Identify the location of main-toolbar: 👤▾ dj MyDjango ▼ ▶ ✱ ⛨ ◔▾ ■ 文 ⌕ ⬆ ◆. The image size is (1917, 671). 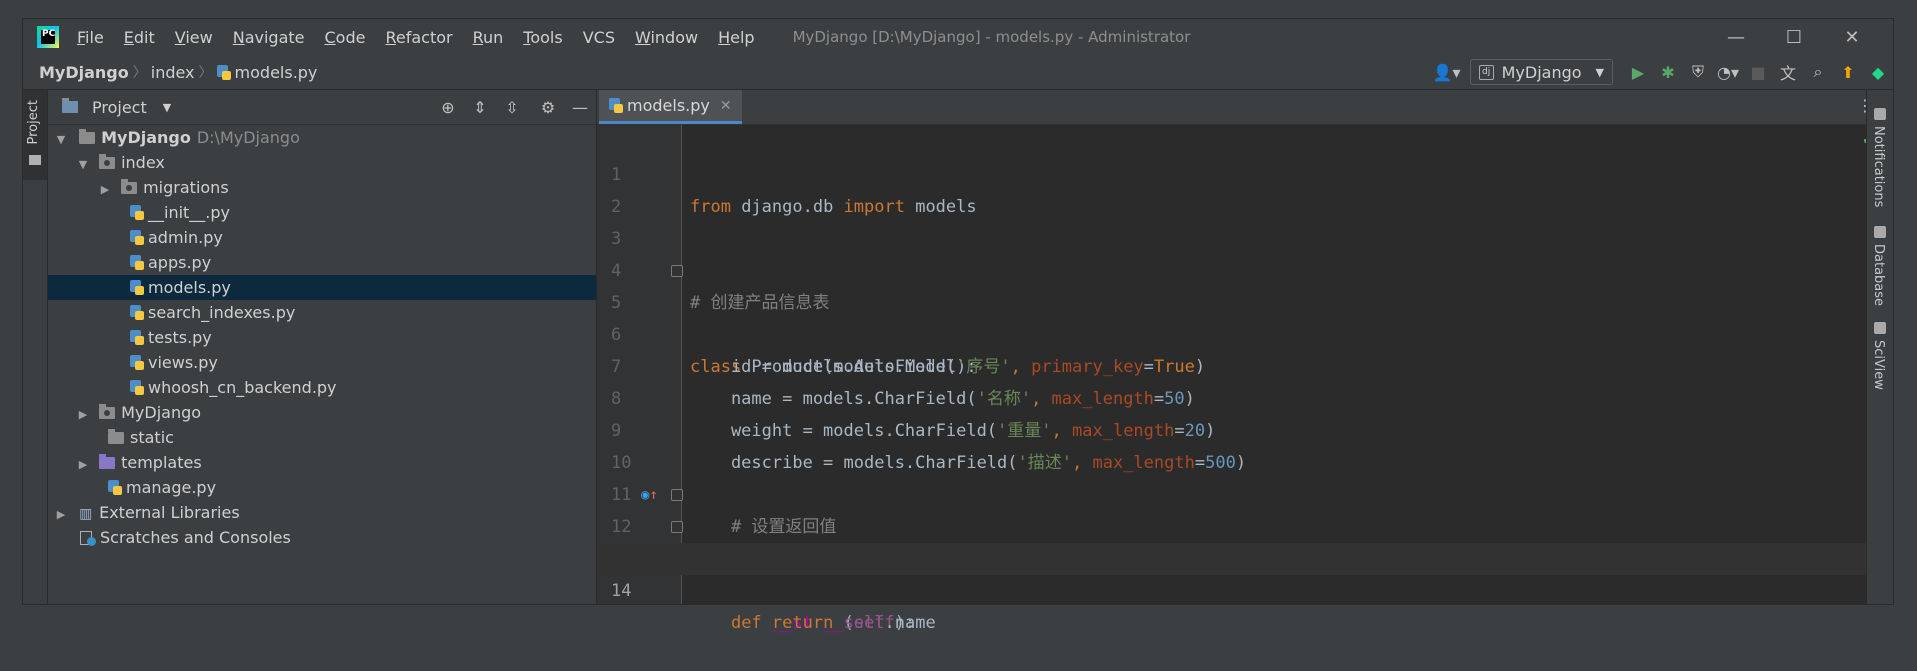
(1662, 72).